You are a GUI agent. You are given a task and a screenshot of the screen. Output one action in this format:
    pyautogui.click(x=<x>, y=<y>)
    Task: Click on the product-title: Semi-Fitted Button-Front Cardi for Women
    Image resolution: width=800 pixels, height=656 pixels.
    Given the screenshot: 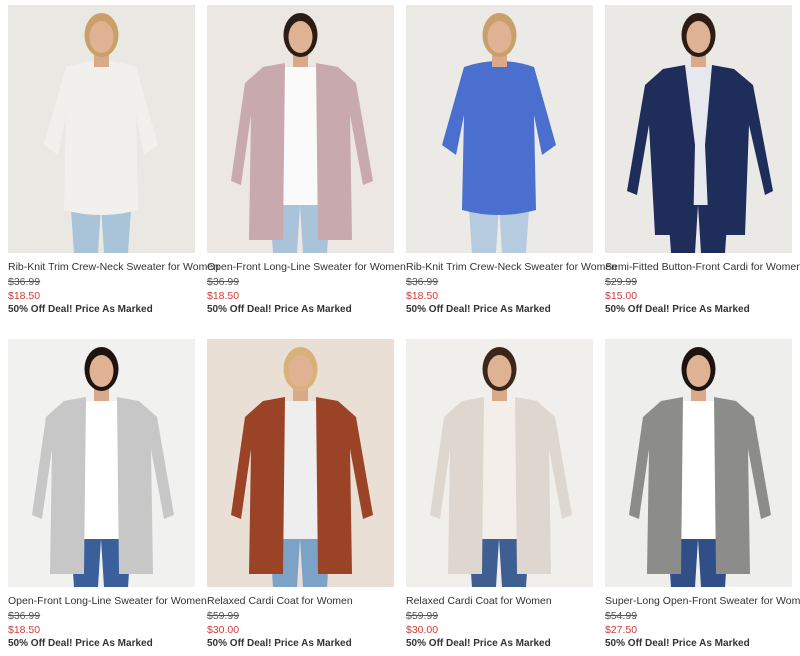 What is the action you would take?
    pyautogui.click(x=702, y=267)
    